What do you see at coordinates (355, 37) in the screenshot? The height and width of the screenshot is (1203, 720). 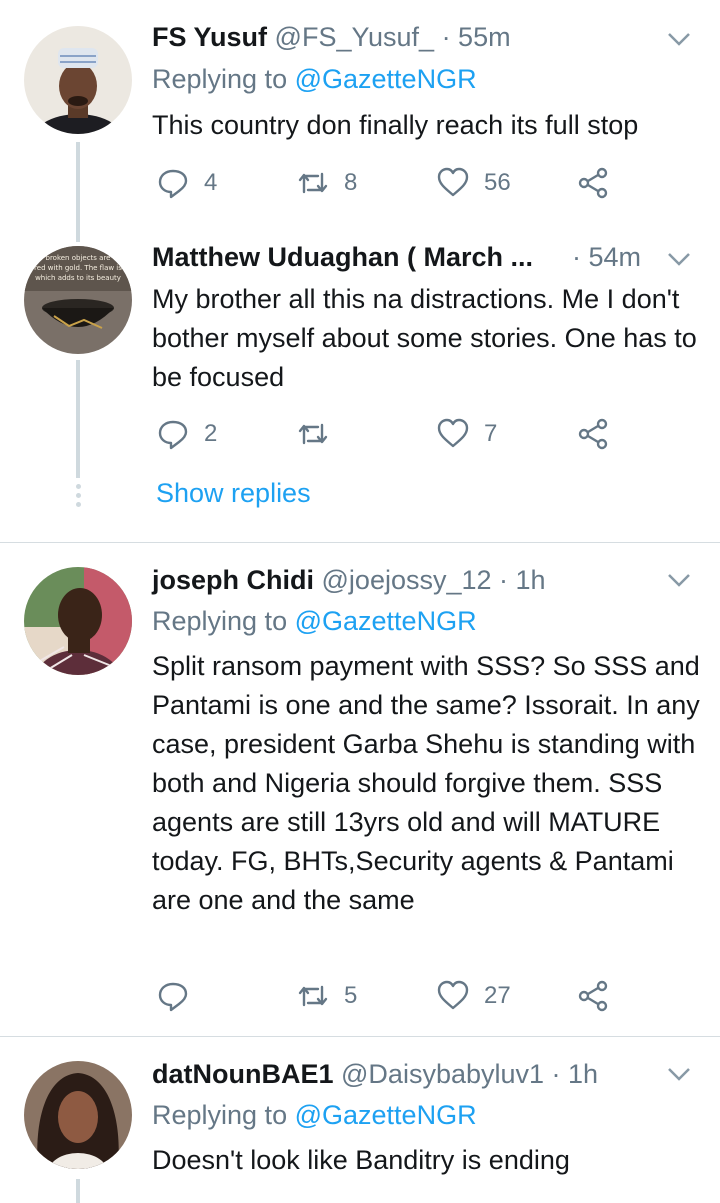 I see `user-handle: @FS_Yusuf_` at bounding box center [355, 37].